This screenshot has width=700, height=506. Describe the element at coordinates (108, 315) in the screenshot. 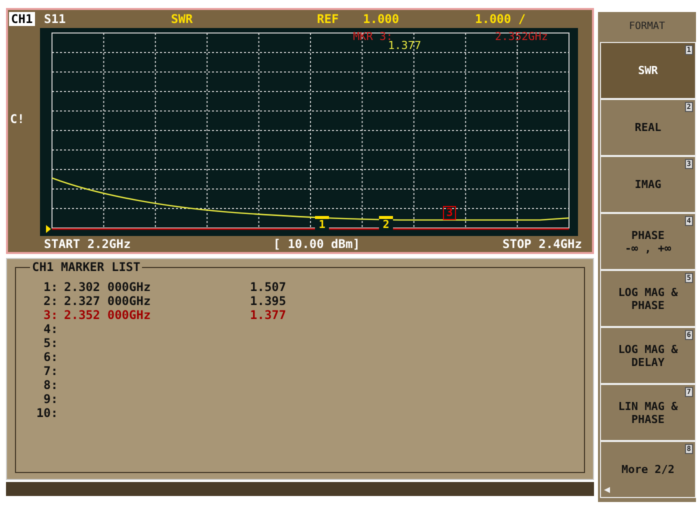

I see `marker-frequency: 2.352 000GHz` at that location.